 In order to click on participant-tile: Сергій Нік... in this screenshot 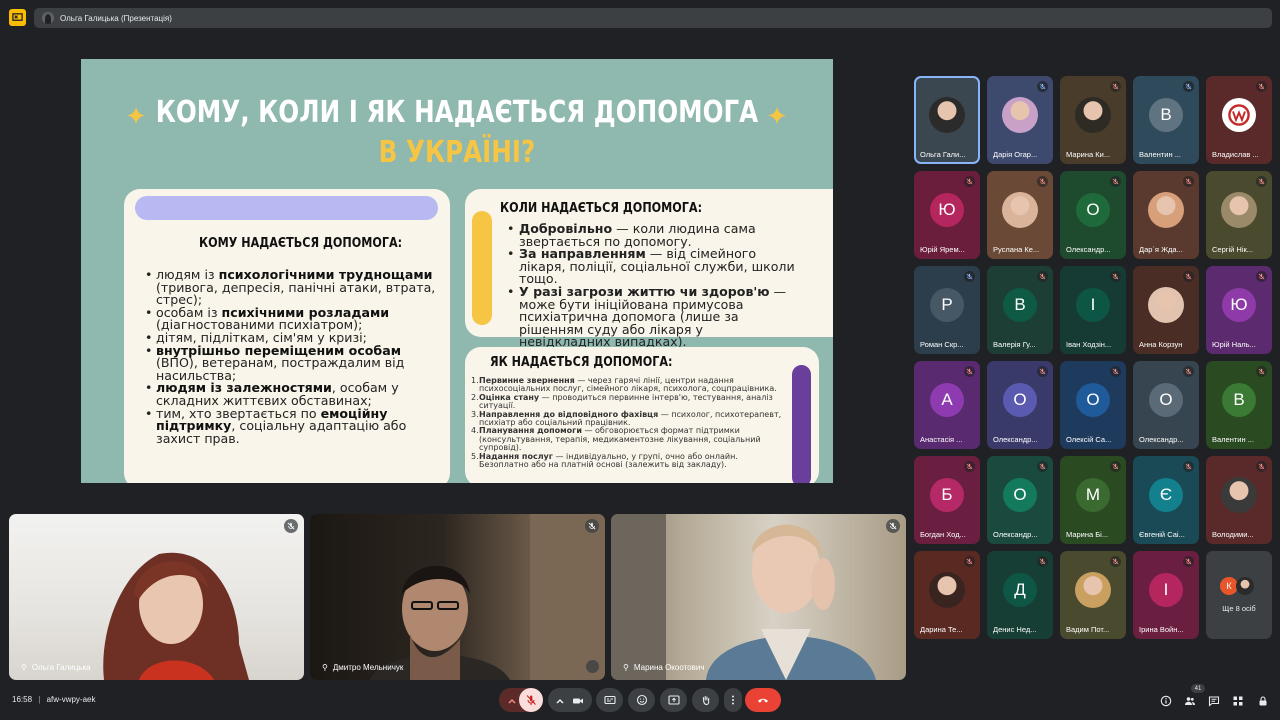, I will do `click(1239, 215)`.